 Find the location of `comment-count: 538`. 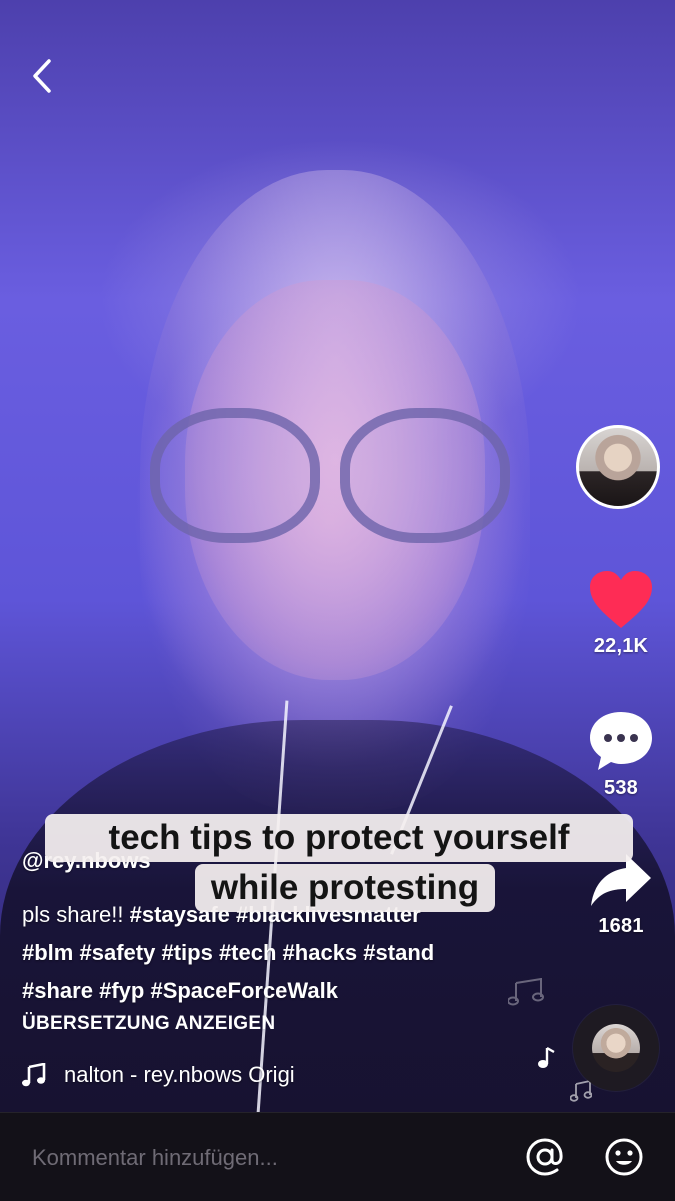

comment-count: 538 is located at coordinates (621, 788).